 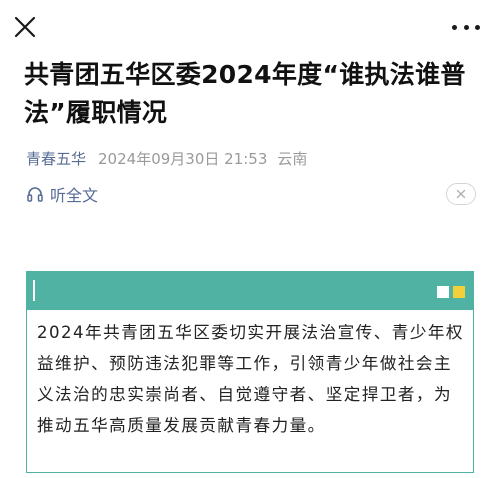 What do you see at coordinates (56, 159) in the screenshot?
I see `account-name-link: 青春五华` at bounding box center [56, 159].